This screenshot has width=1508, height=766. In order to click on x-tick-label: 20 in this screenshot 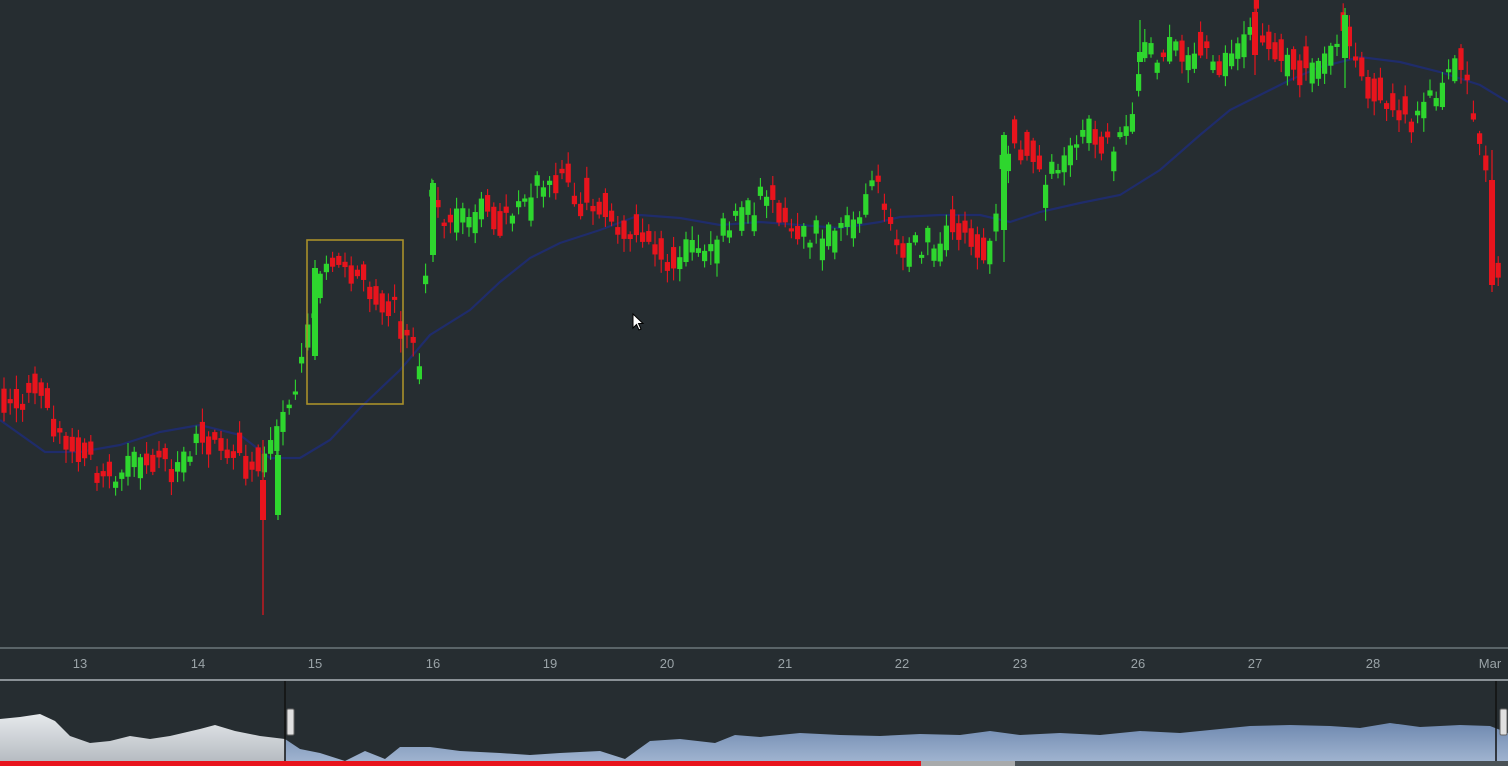, I will do `click(667, 663)`.